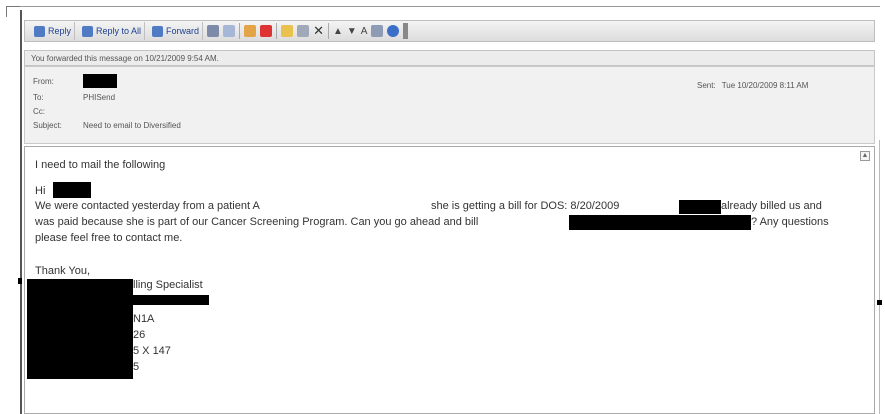 The image size is (885, 414). I want to click on signature-redaction-line, so click(167, 300).